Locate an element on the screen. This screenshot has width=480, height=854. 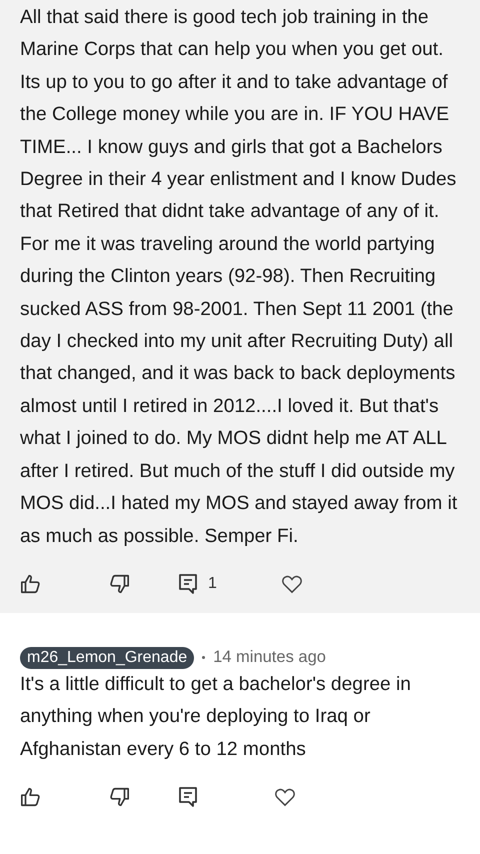
reply-button: 1 is located at coordinates (197, 583).